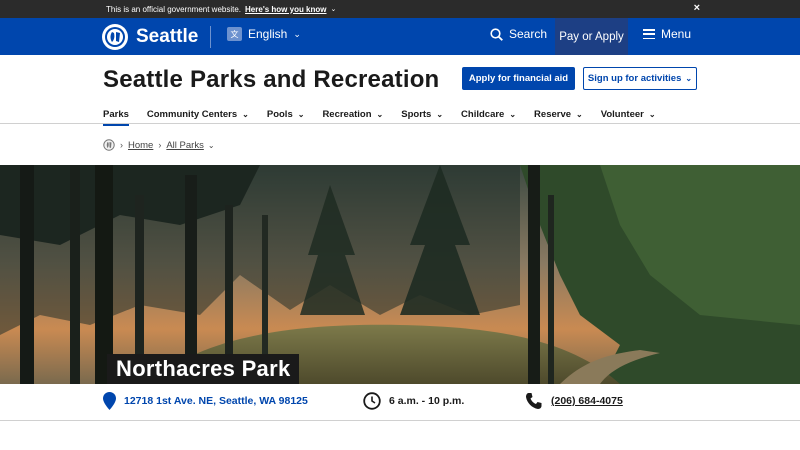 The image size is (800, 450). Describe the element at coordinates (372, 401) in the screenshot. I see `clock-icon` at that location.